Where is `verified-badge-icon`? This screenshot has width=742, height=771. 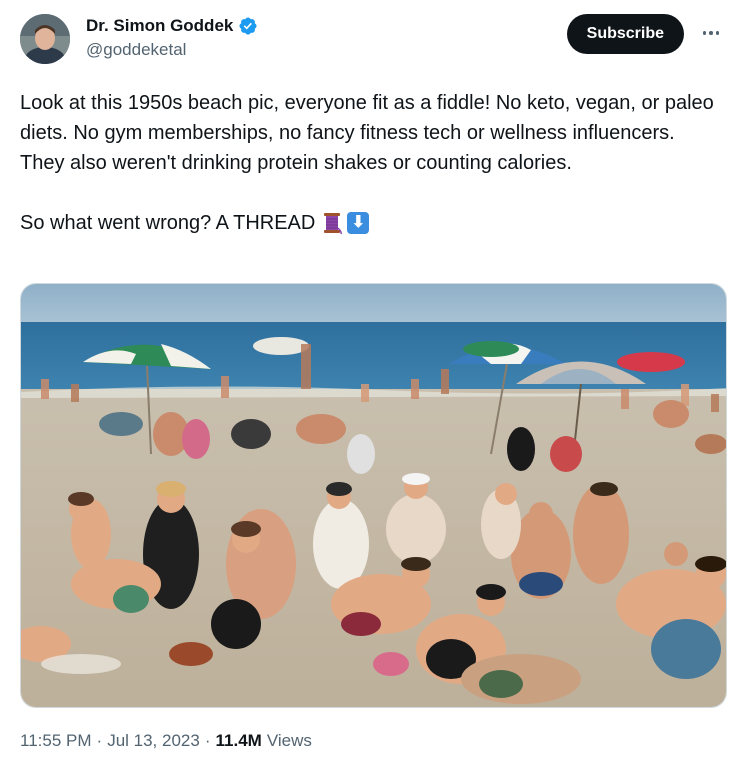
verified-badge-icon is located at coordinates (248, 26).